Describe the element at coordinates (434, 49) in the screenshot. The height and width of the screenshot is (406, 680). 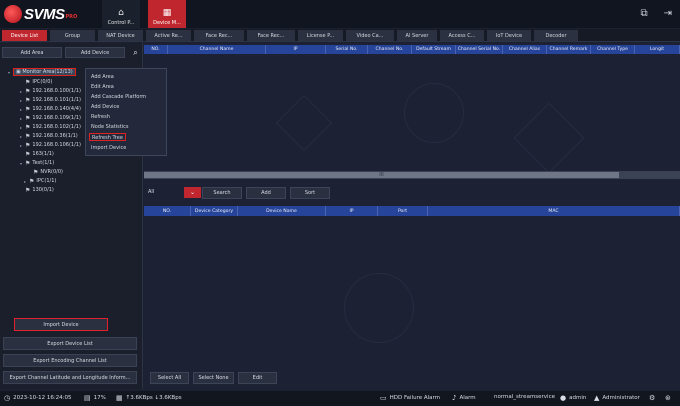
I see `column-header: Default Stream` at that location.